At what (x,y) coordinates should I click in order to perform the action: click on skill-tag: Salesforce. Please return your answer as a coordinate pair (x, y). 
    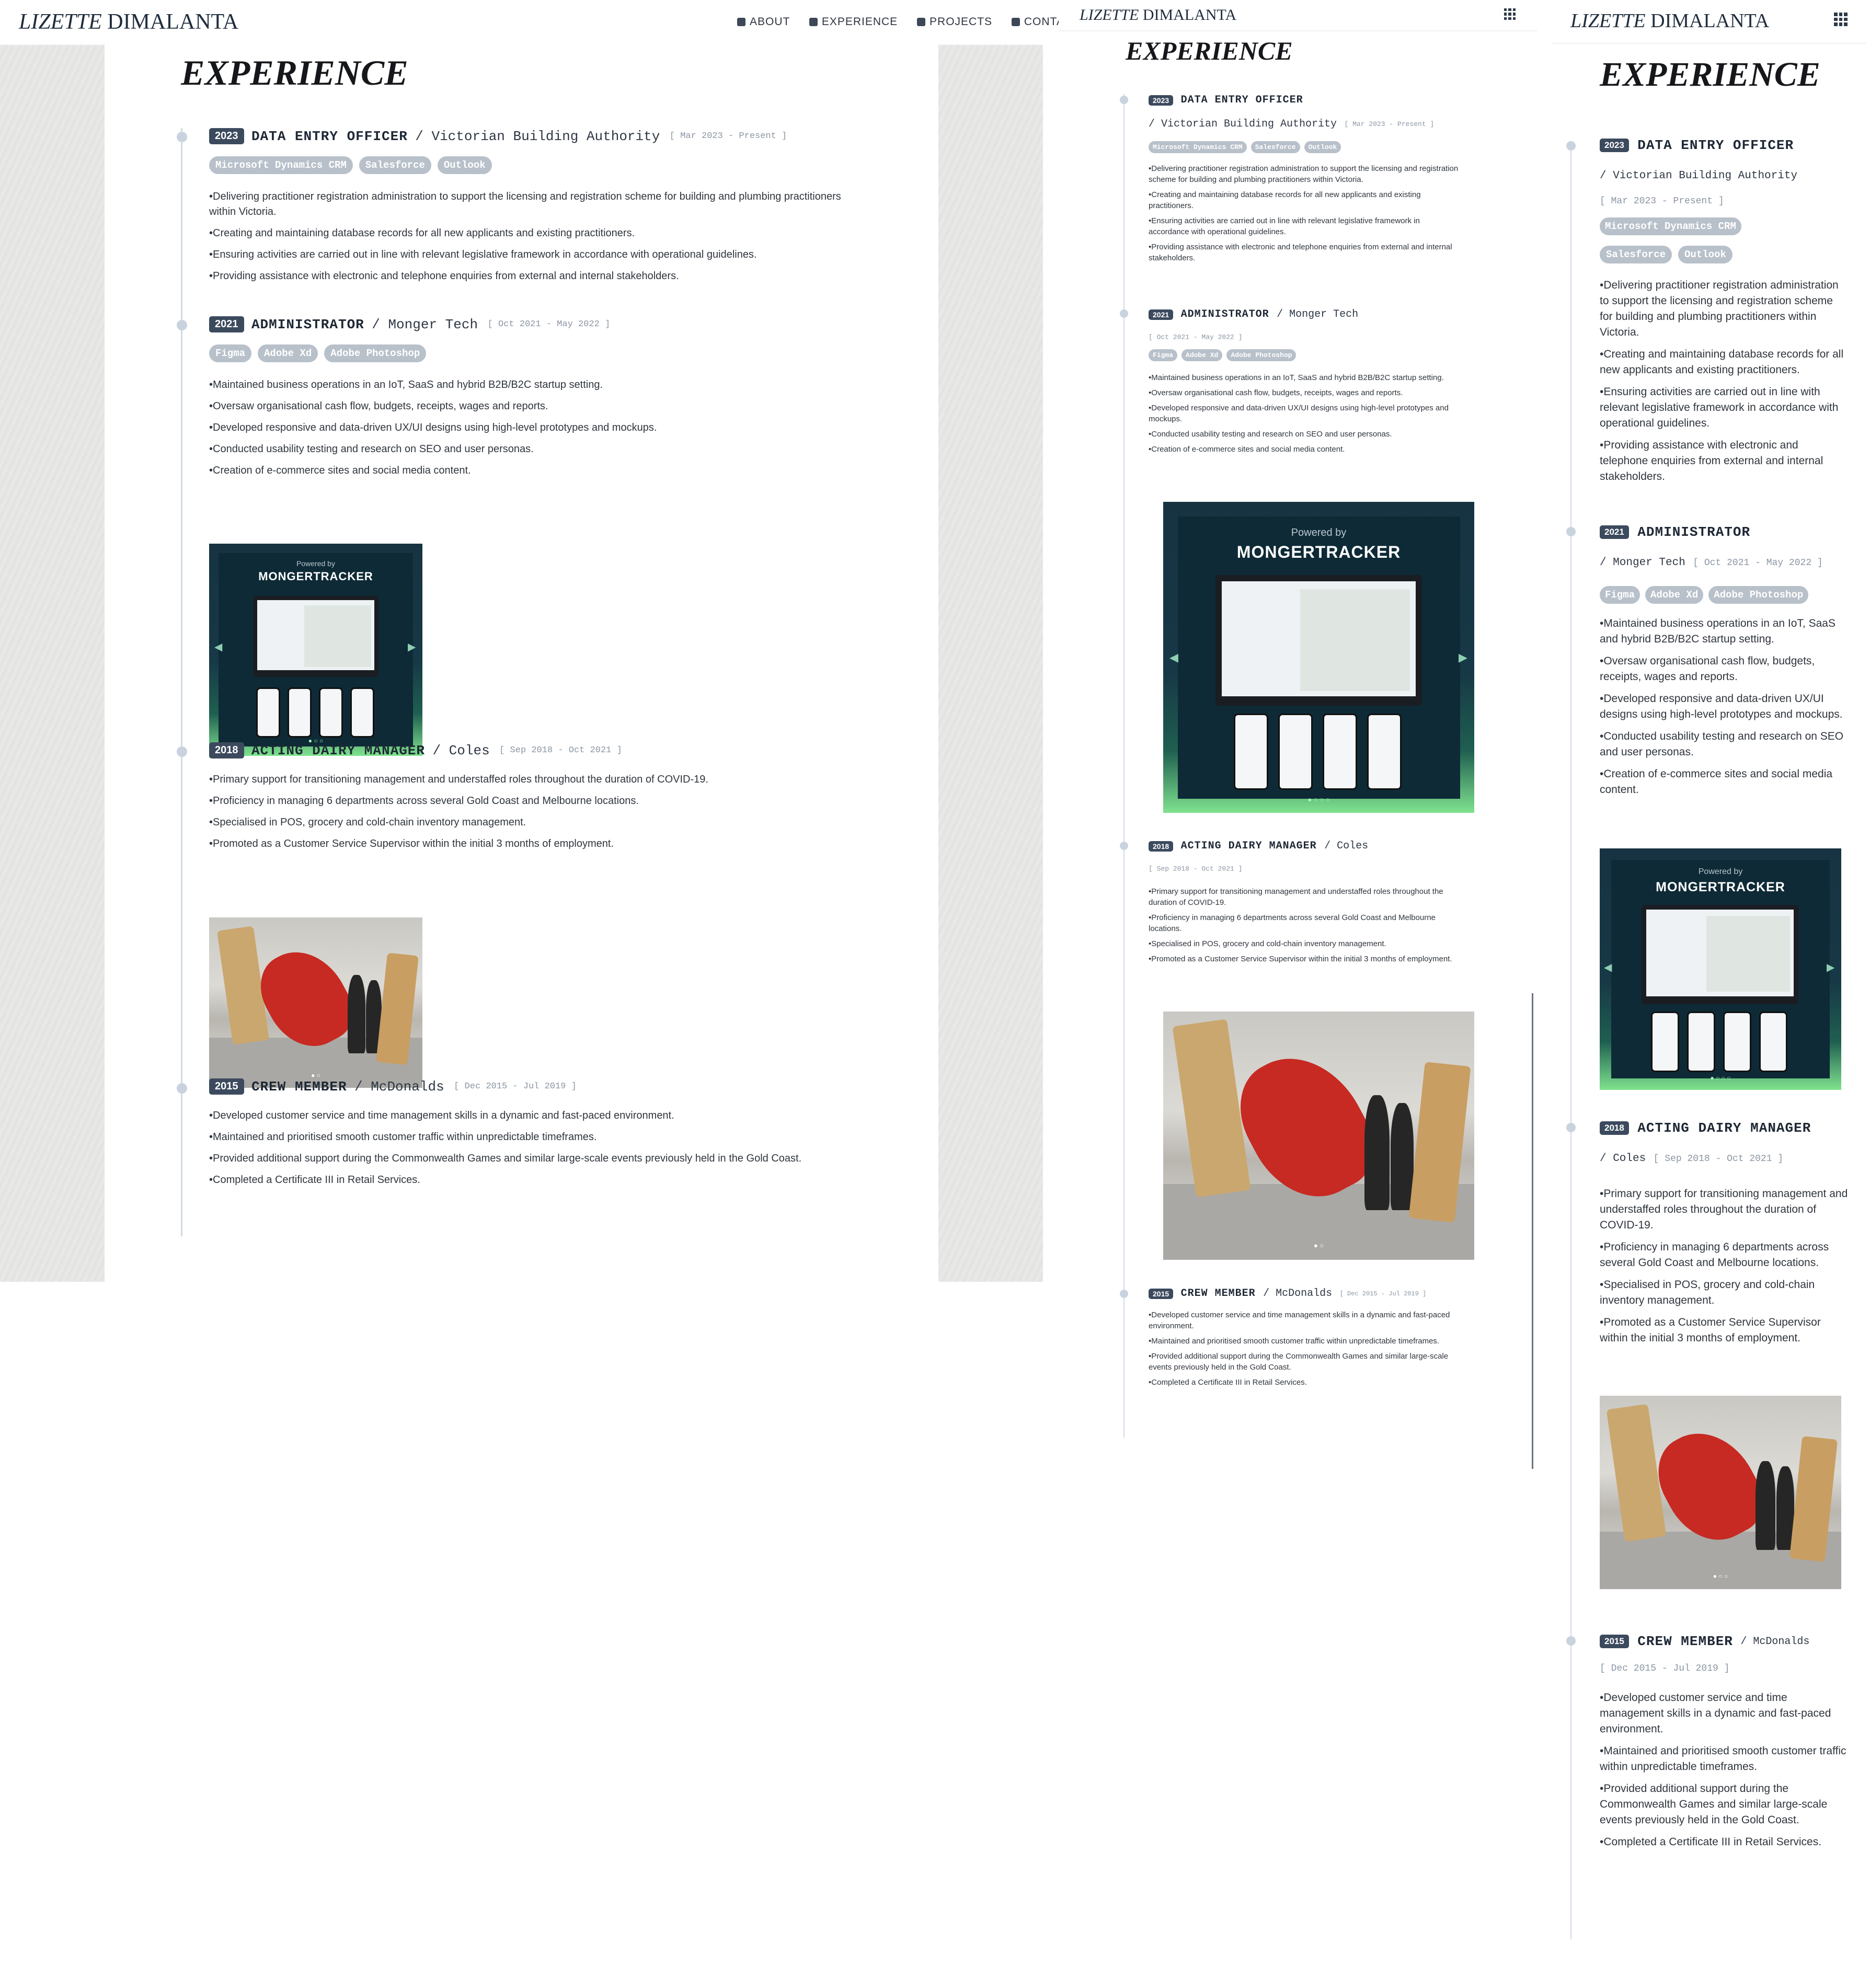
    Looking at the image, I should click on (1636, 254).